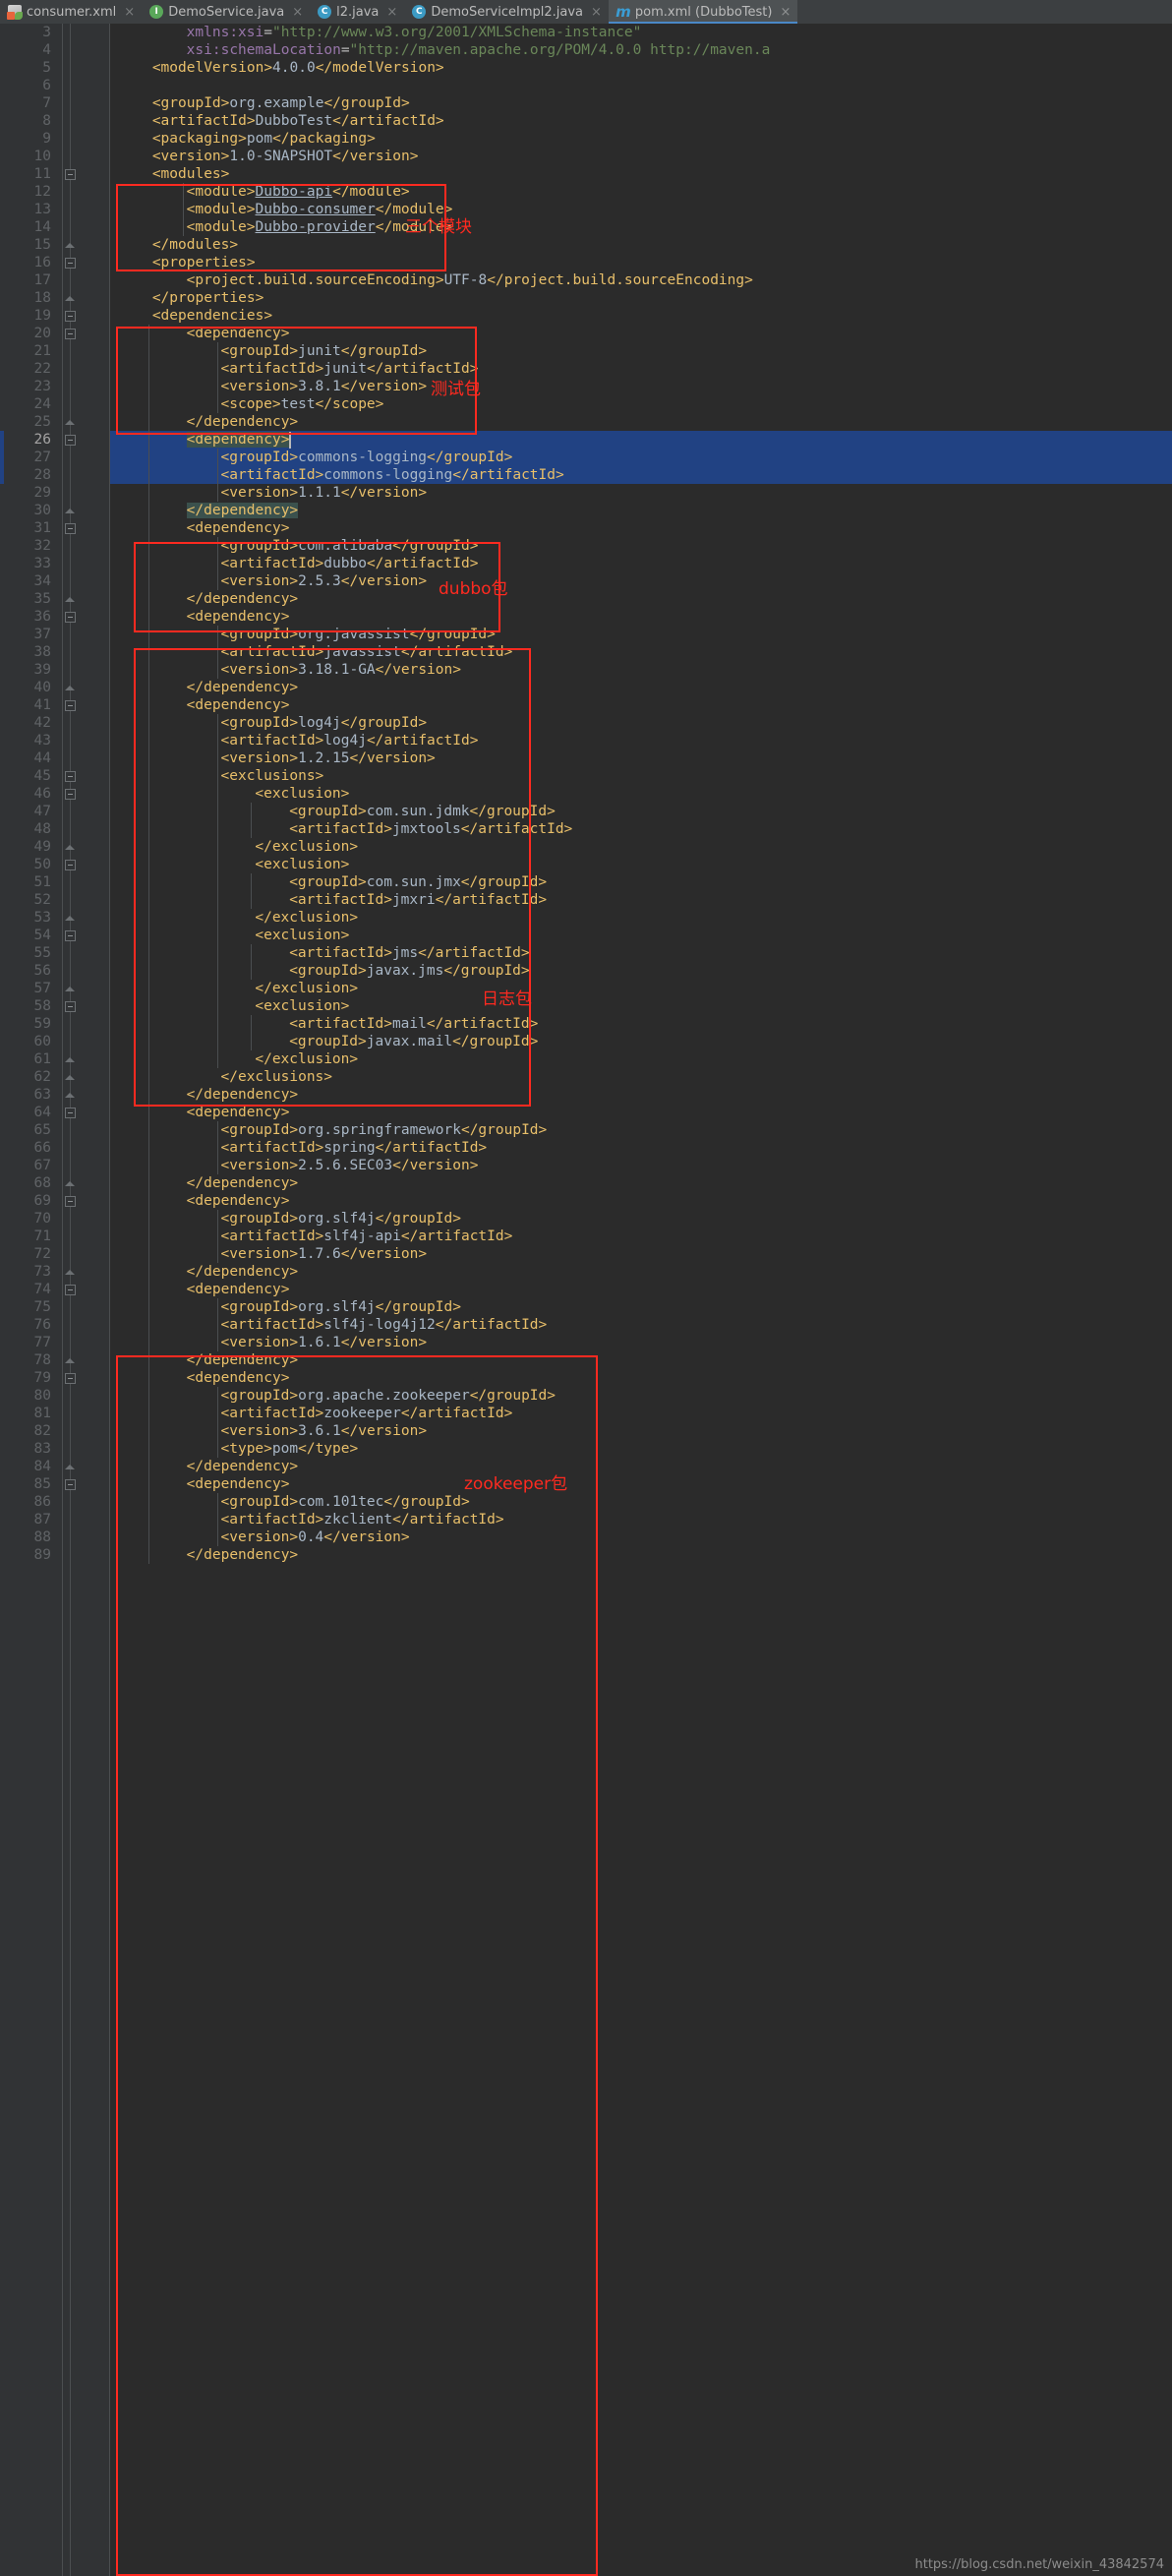 The image size is (1172, 2576). I want to click on code-line: 42 <groupId>log4j</groupId>, so click(586, 723).